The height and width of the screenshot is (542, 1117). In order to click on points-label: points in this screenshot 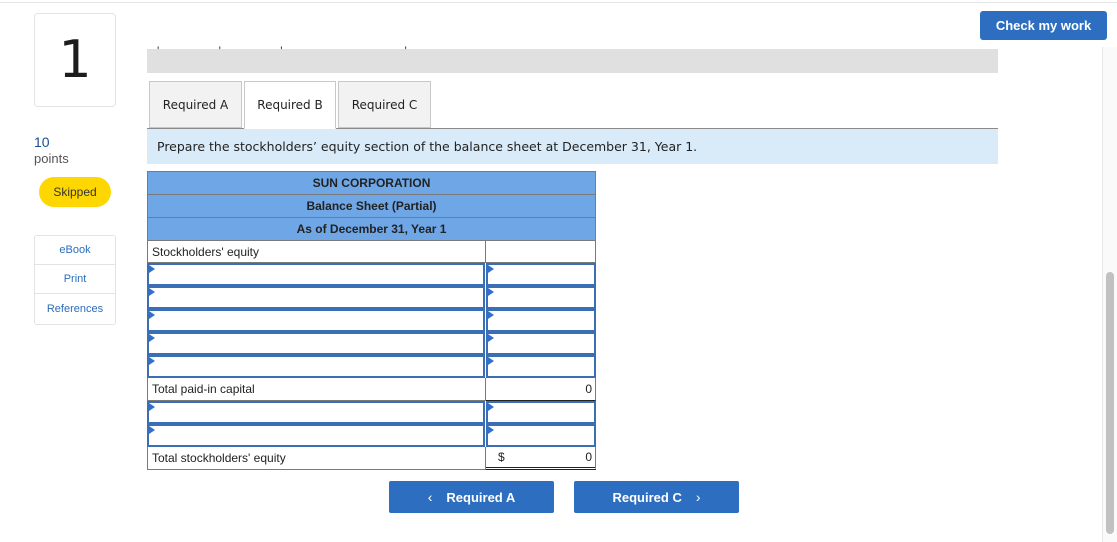, I will do `click(51, 158)`.